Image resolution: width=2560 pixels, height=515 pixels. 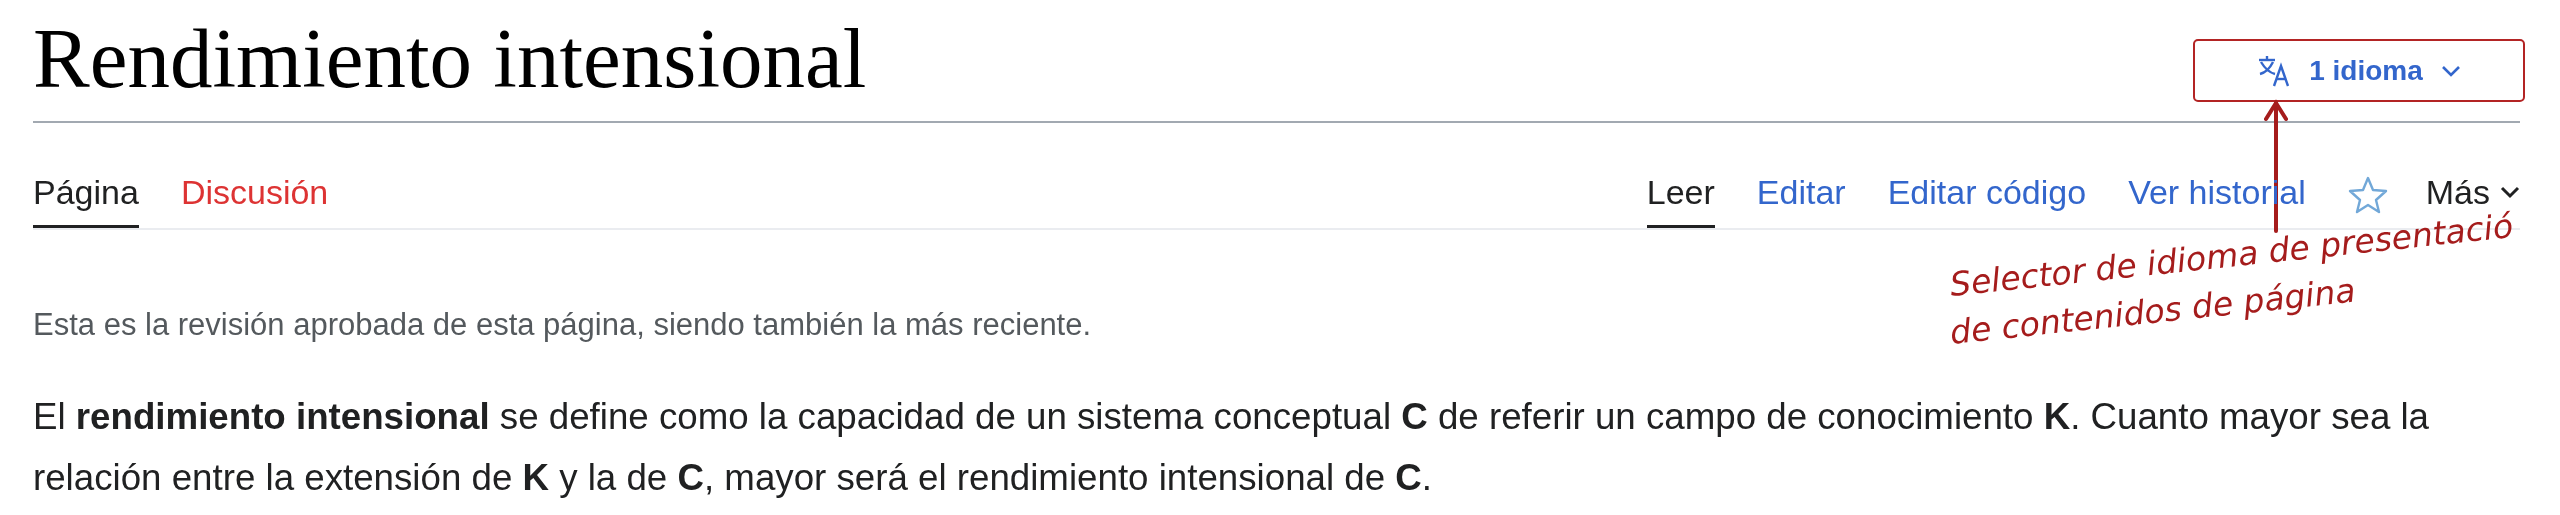 What do you see at coordinates (254, 201) in the screenshot?
I see `page-tab: Discusión` at bounding box center [254, 201].